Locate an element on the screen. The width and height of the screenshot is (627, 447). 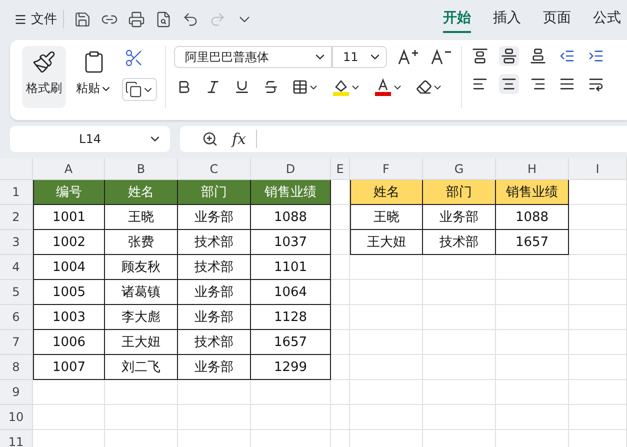
table-cell: 1006 is located at coordinates (69, 342).